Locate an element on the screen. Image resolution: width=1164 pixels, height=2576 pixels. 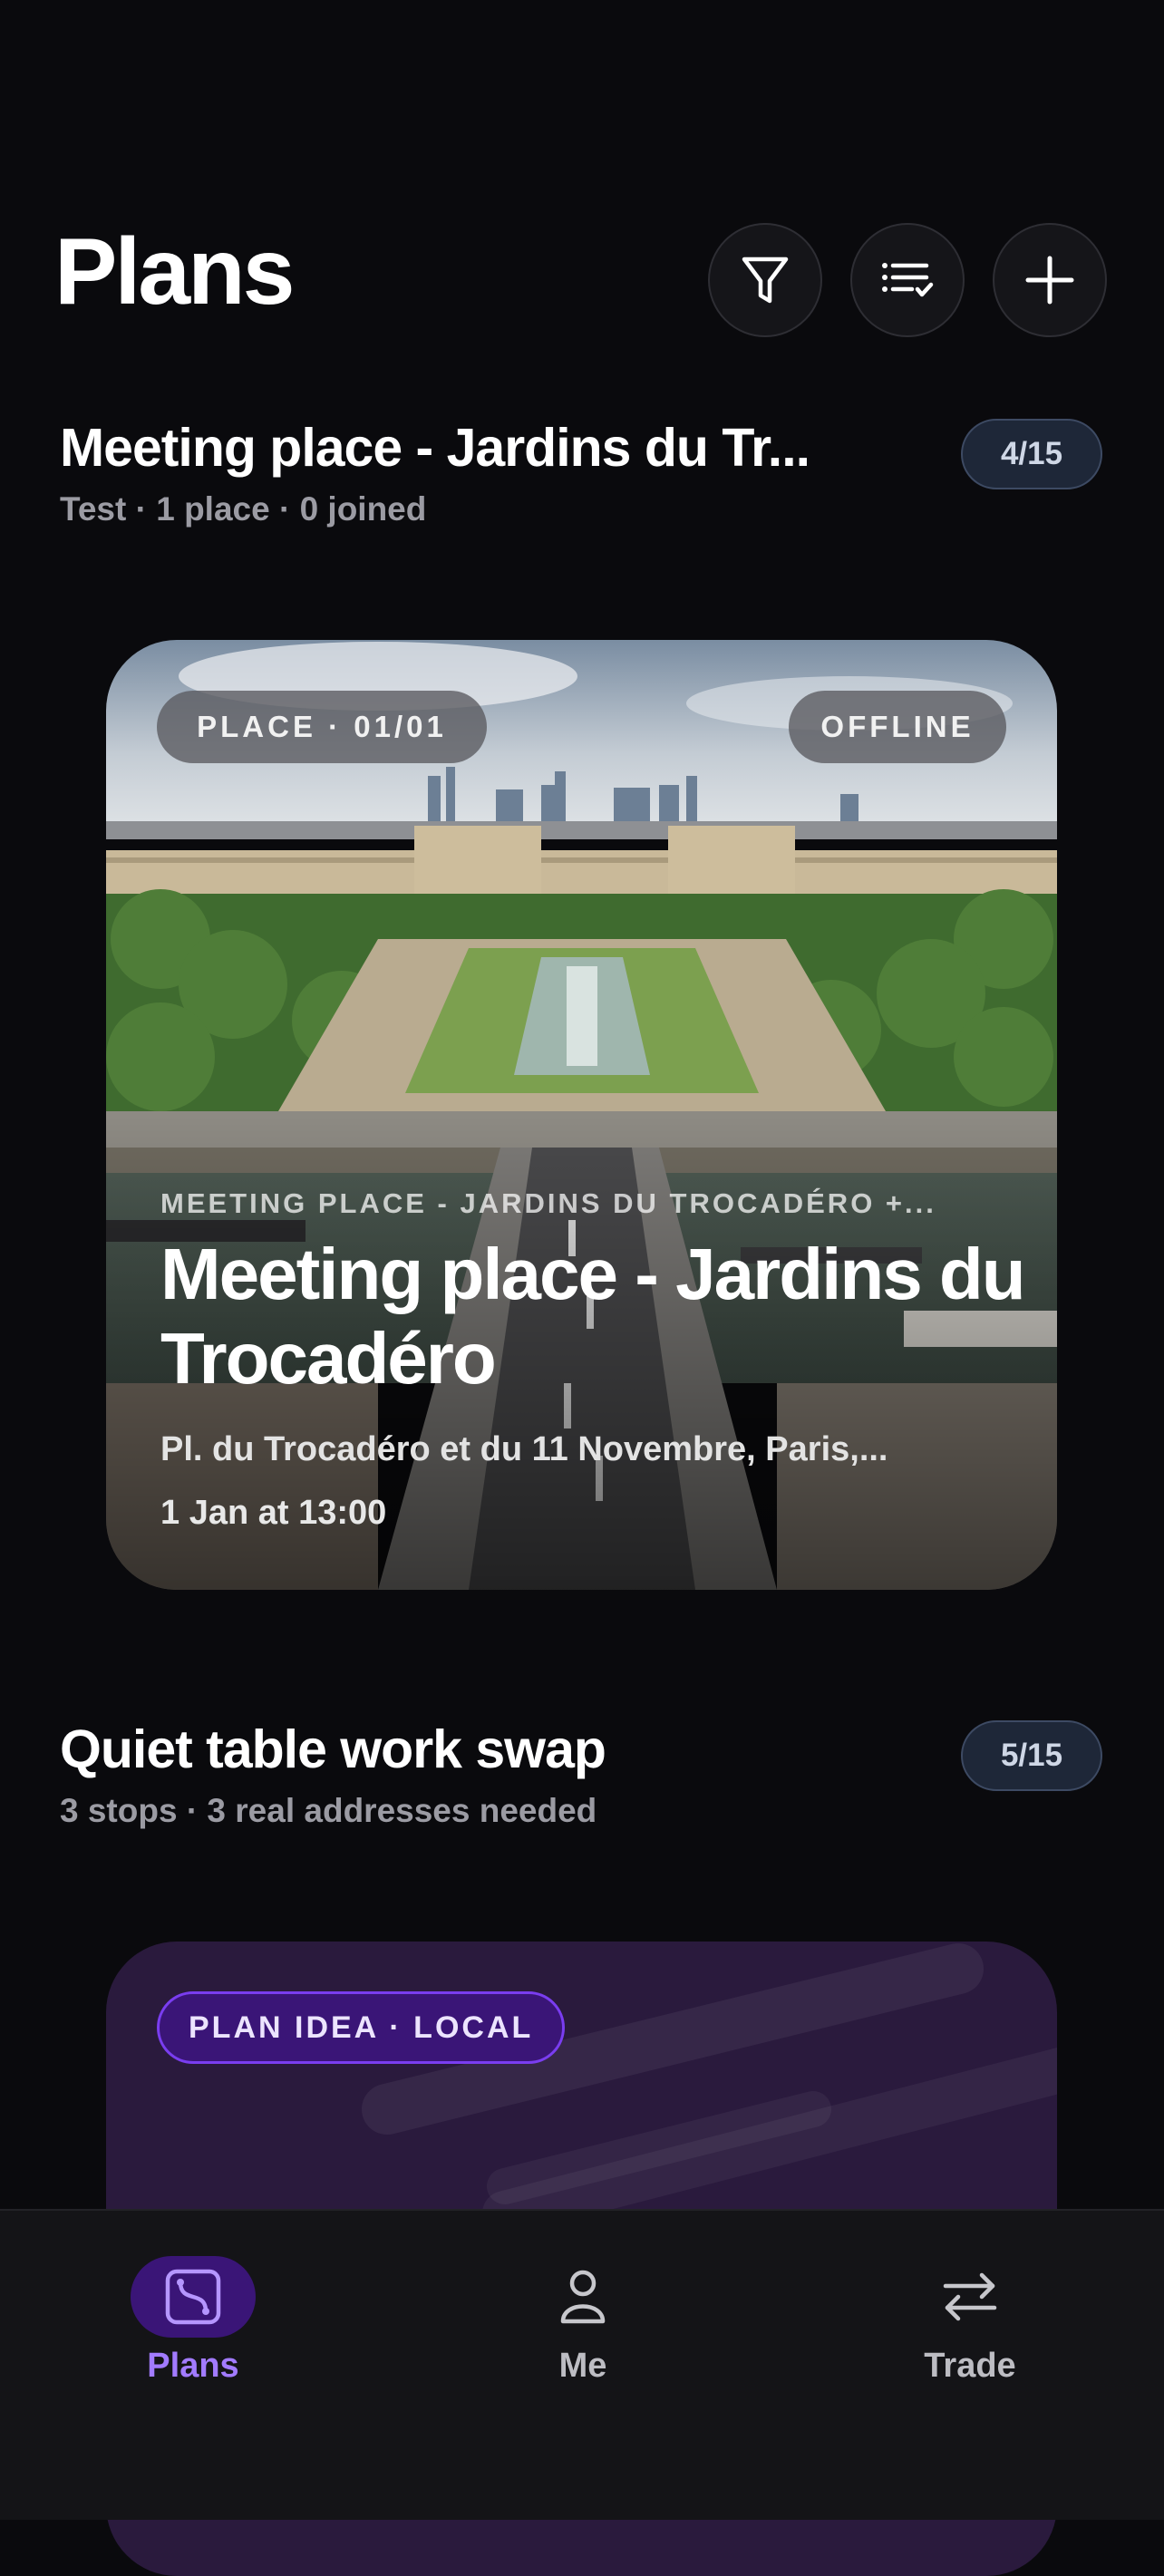
tab-me: Me is located at coordinates (583, 2333).